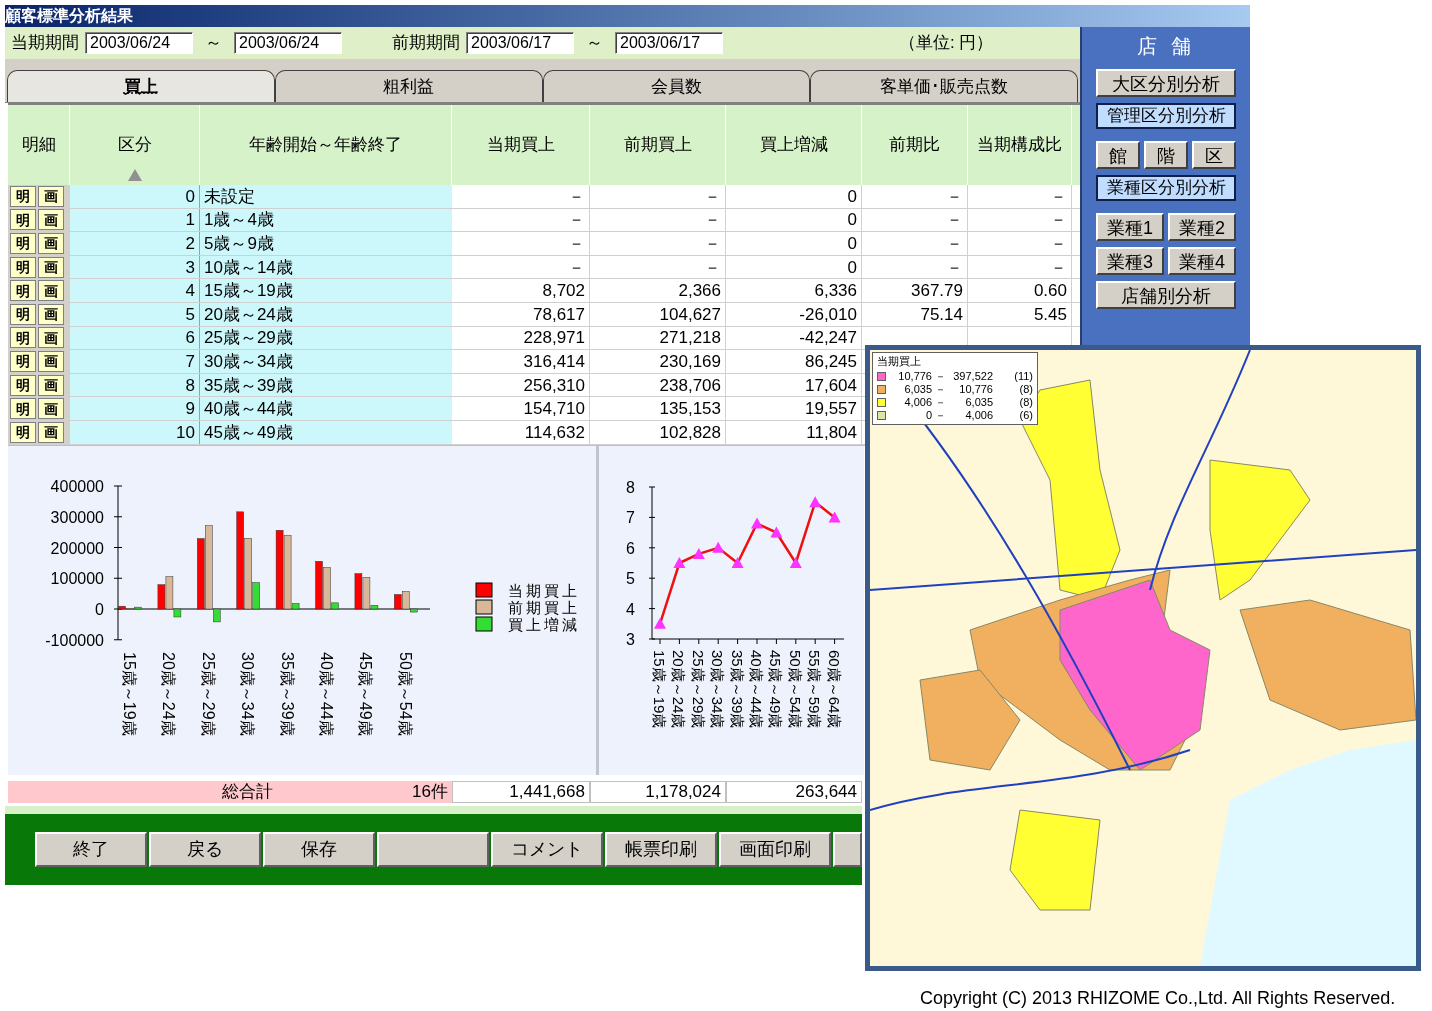  I want to click on panel-button: 店舗別分析, so click(1166, 295).